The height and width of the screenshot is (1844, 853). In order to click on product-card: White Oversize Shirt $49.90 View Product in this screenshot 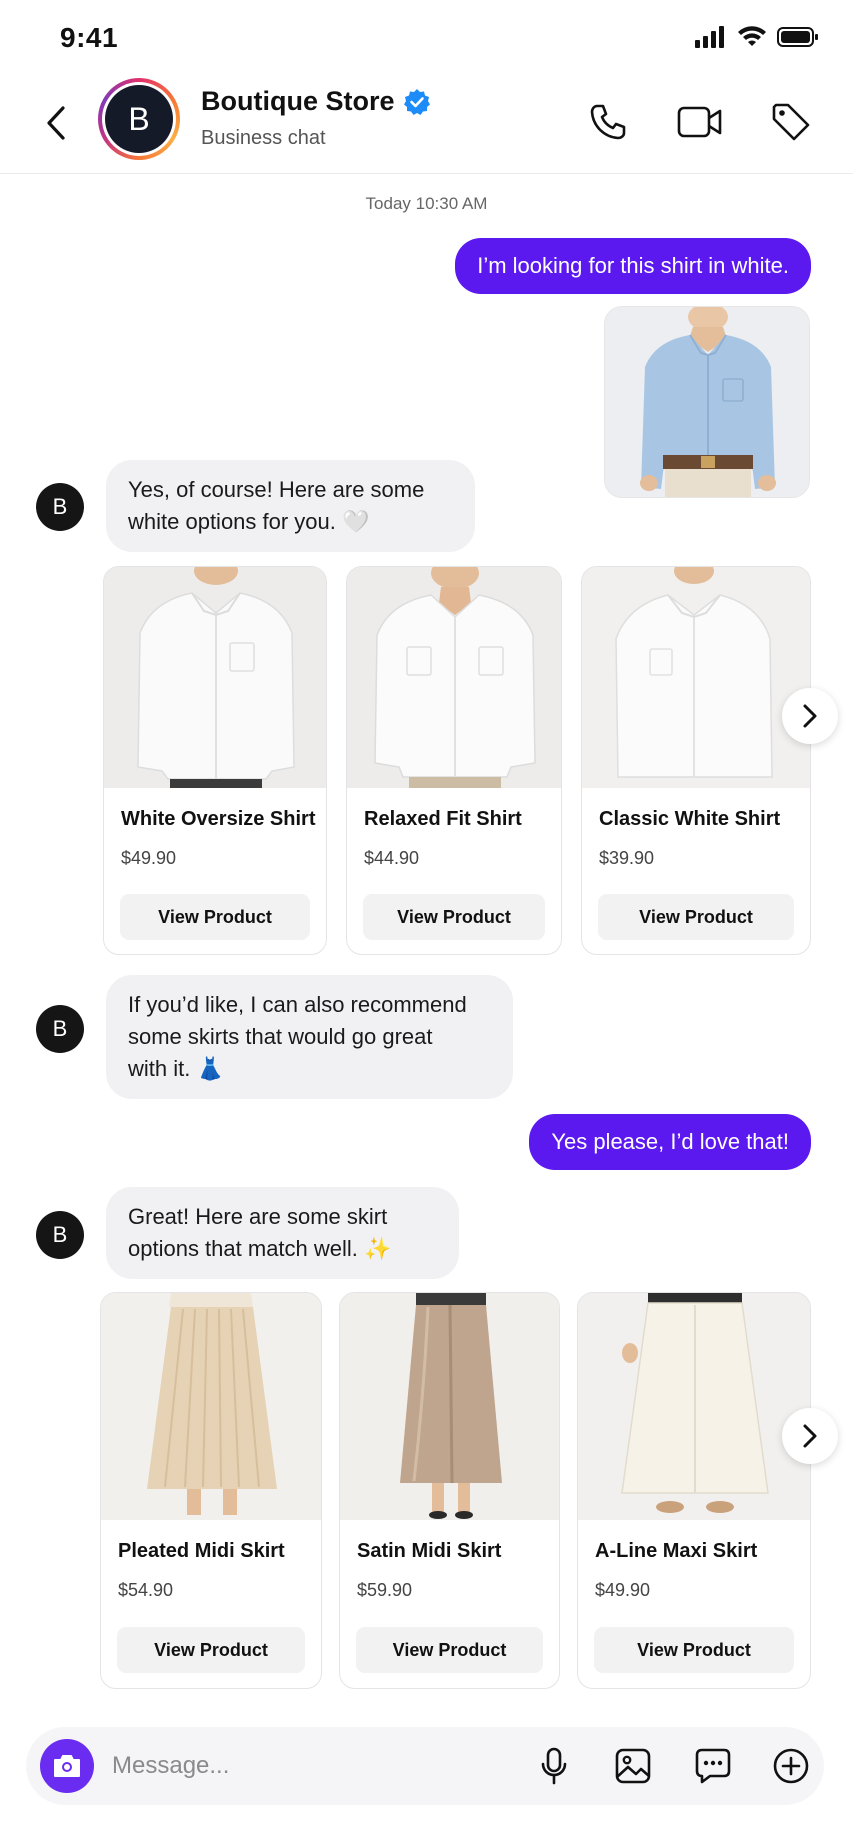, I will do `click(215, 760)`.